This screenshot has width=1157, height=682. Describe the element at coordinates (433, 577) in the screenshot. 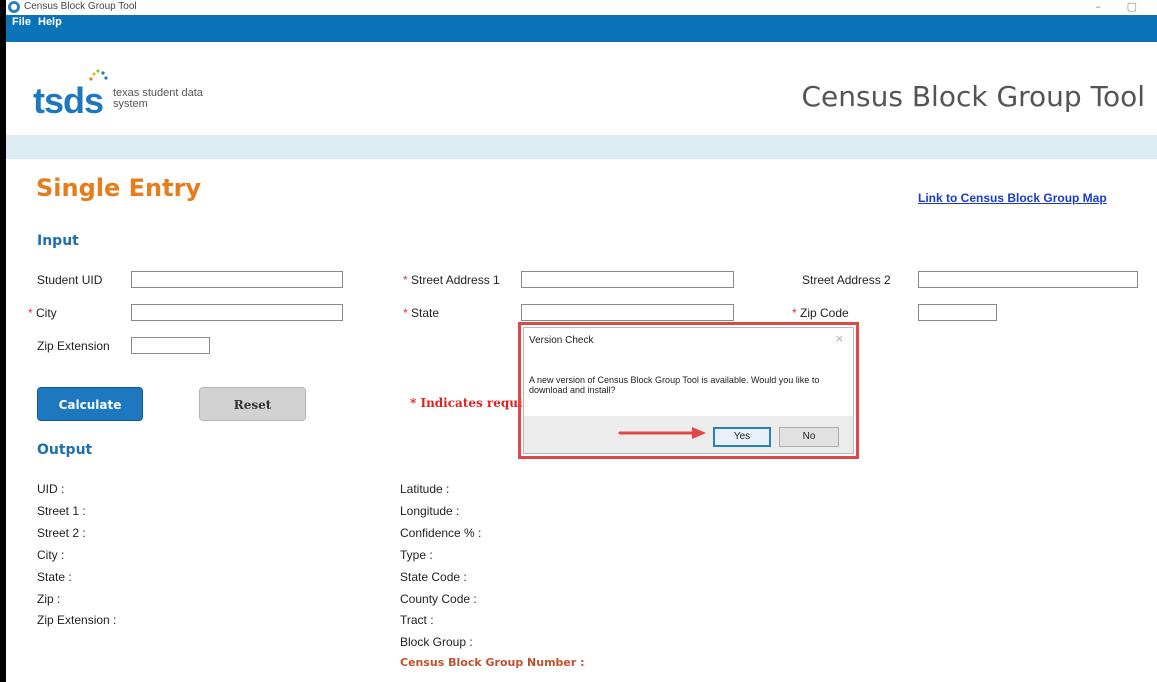

I see `out-state-code-label: State Code :` at that location.